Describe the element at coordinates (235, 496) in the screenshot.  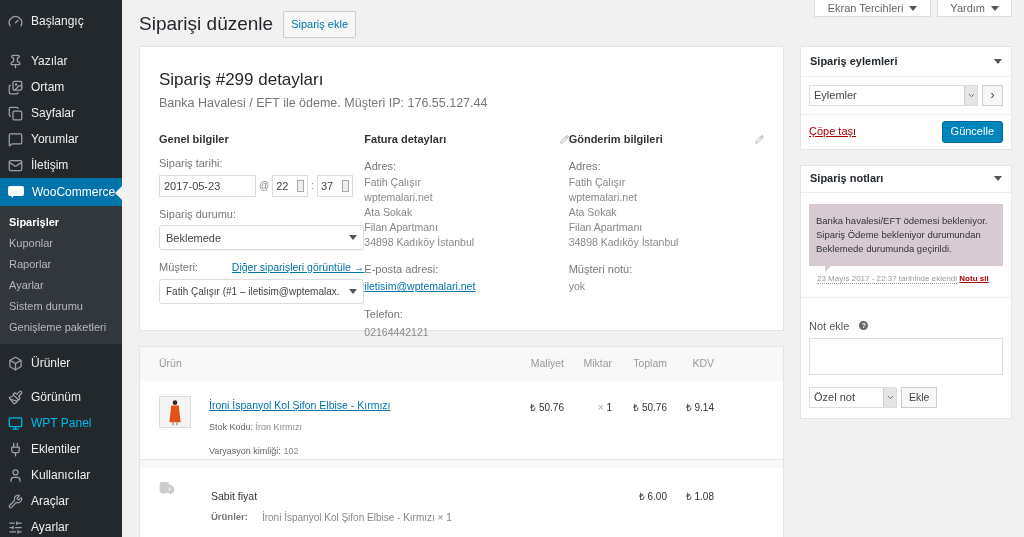
I see `shipping-method: Sabit fiyat` at that location.